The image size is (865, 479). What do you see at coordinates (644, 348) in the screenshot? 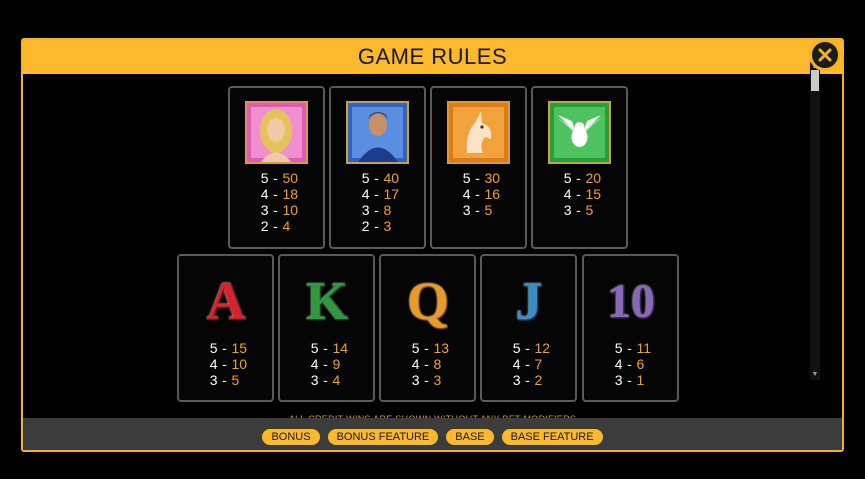
I see `pay-value: 11` at bounding box center [644, 348].